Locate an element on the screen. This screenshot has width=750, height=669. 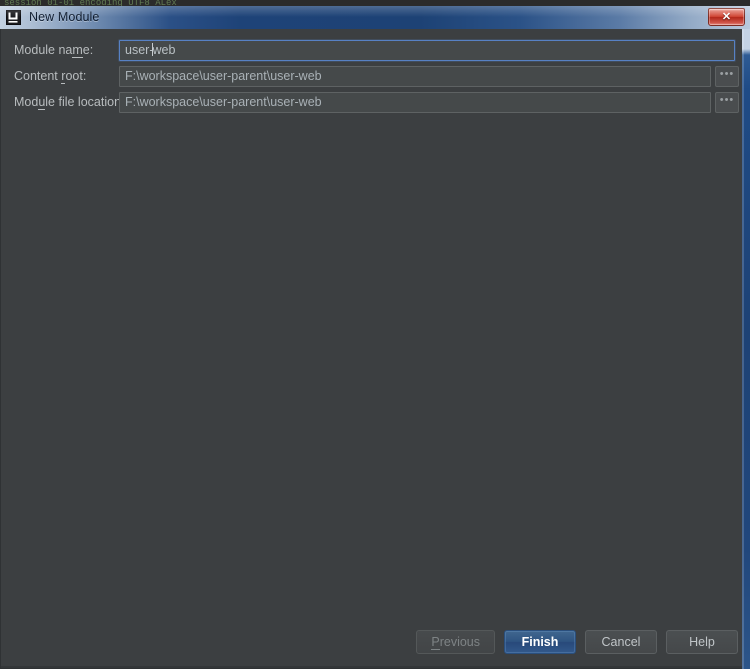
cancel-button: Cancel is located at coordinates (621, 642).